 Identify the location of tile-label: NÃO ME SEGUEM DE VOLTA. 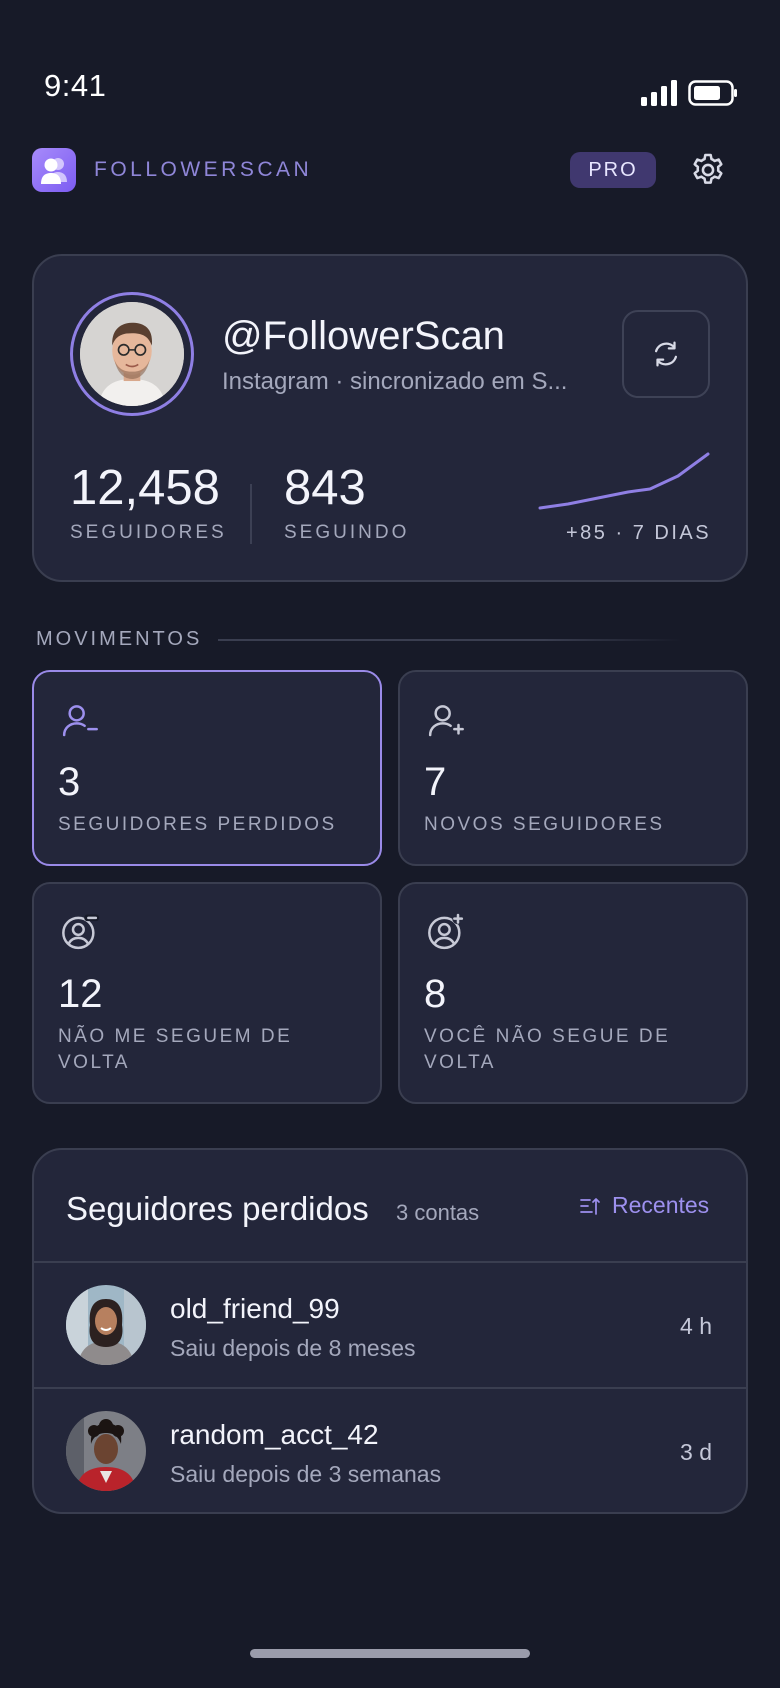
(175, 1049).